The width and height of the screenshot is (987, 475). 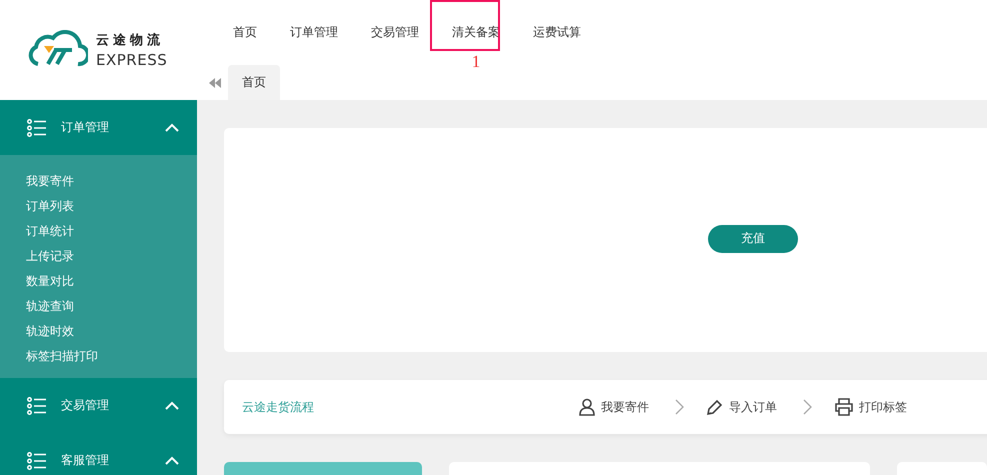 I want to click on recharge-button: 充值, so click(x=753, y=238).